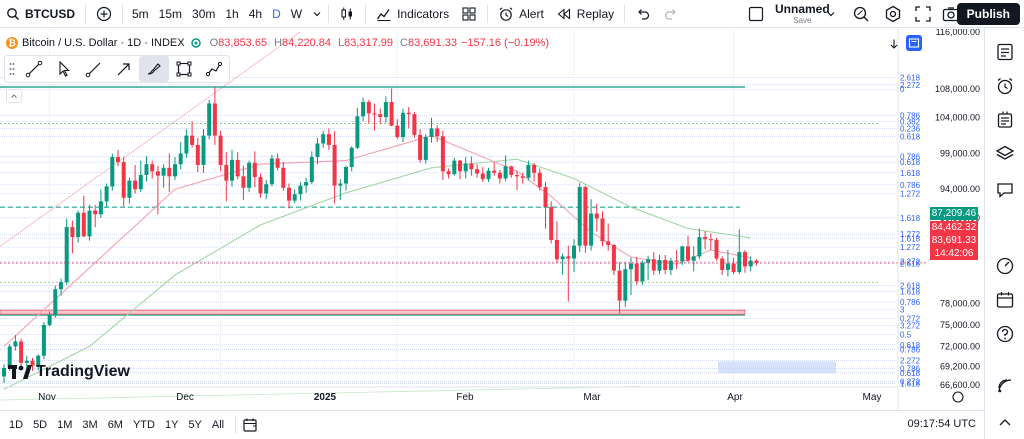  What do you see at coordinates (1005, 52) in the screenshot?
I see `watchlist-icon` at bounding box center [1005, 52].